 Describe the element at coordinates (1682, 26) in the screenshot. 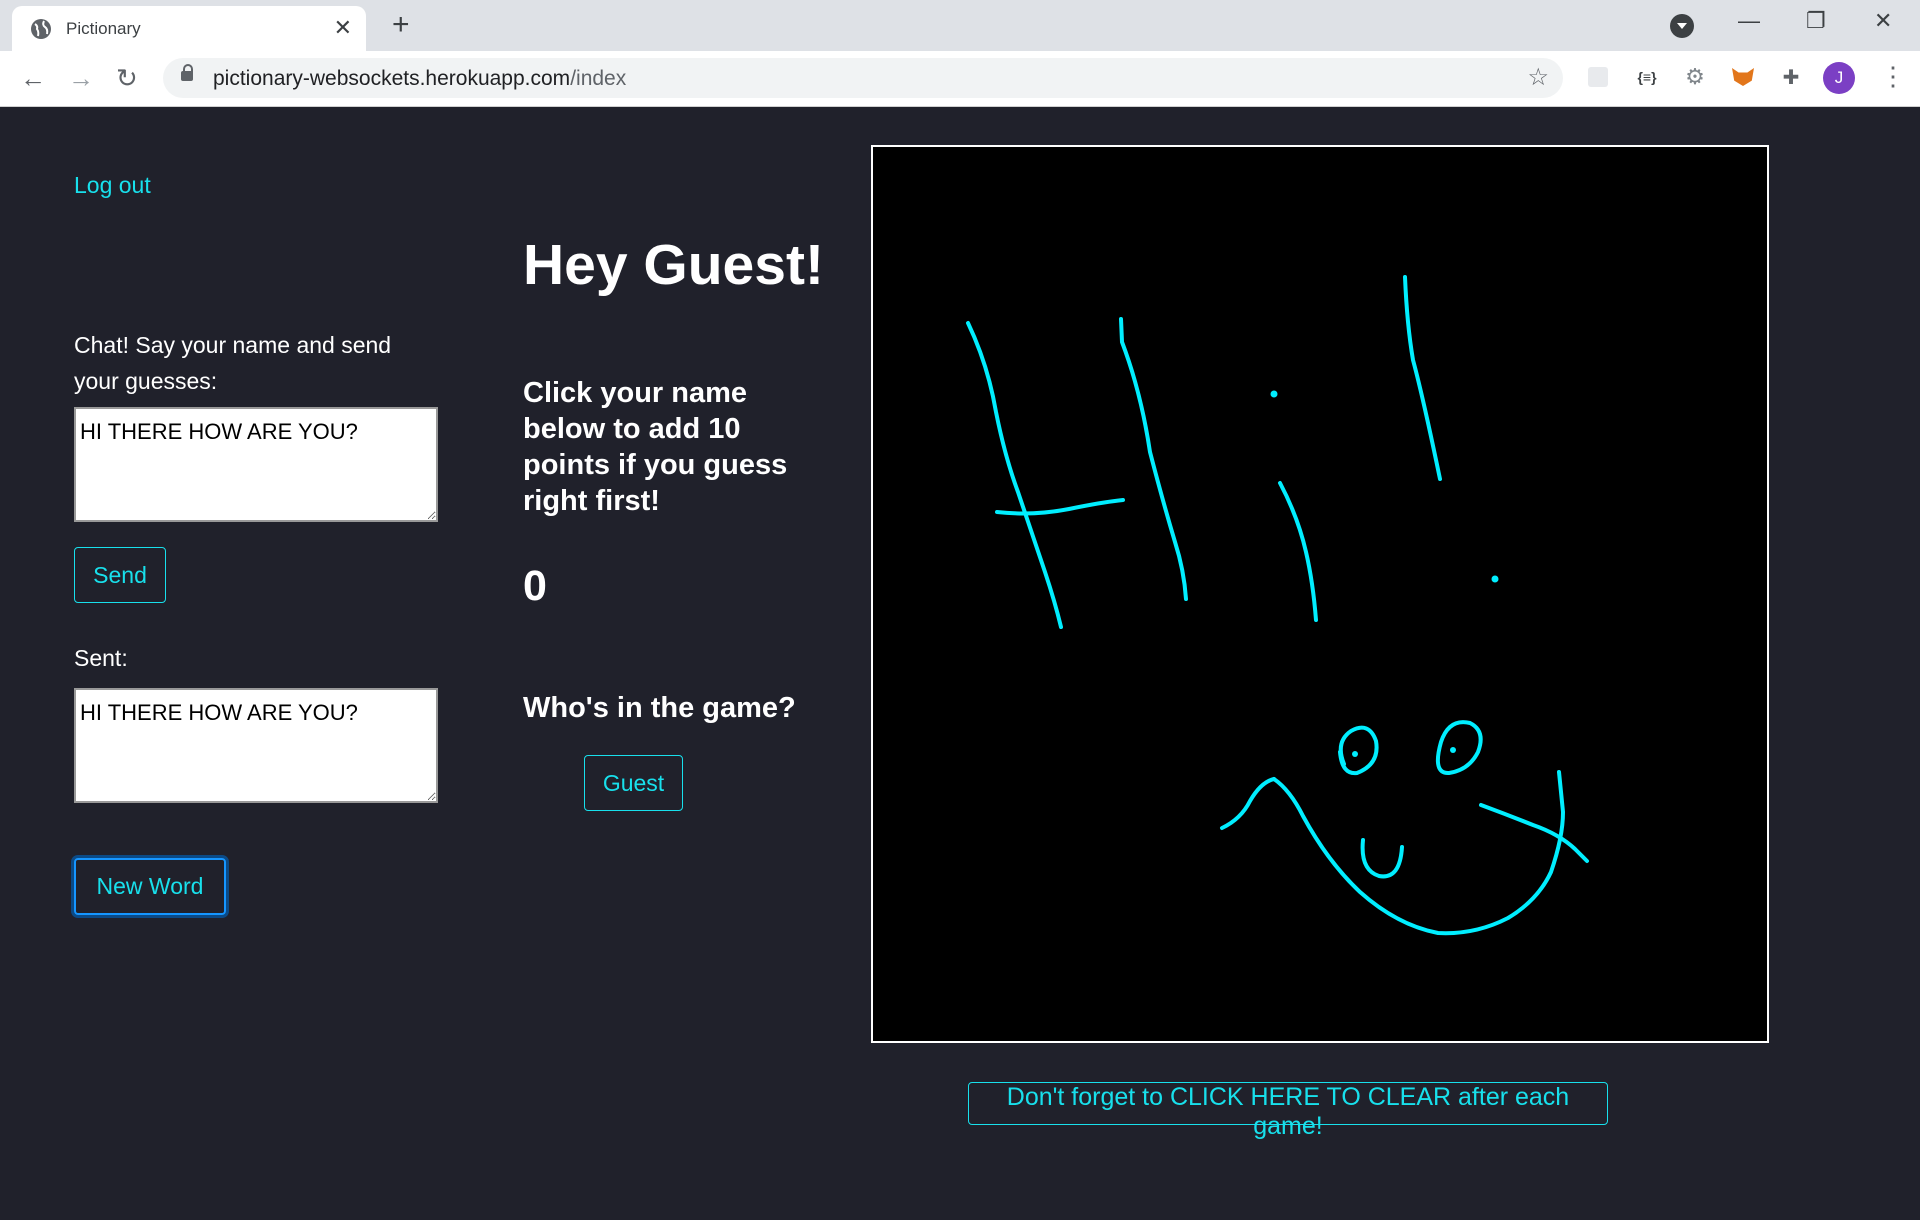

I see `tab-search-icon` at that location.